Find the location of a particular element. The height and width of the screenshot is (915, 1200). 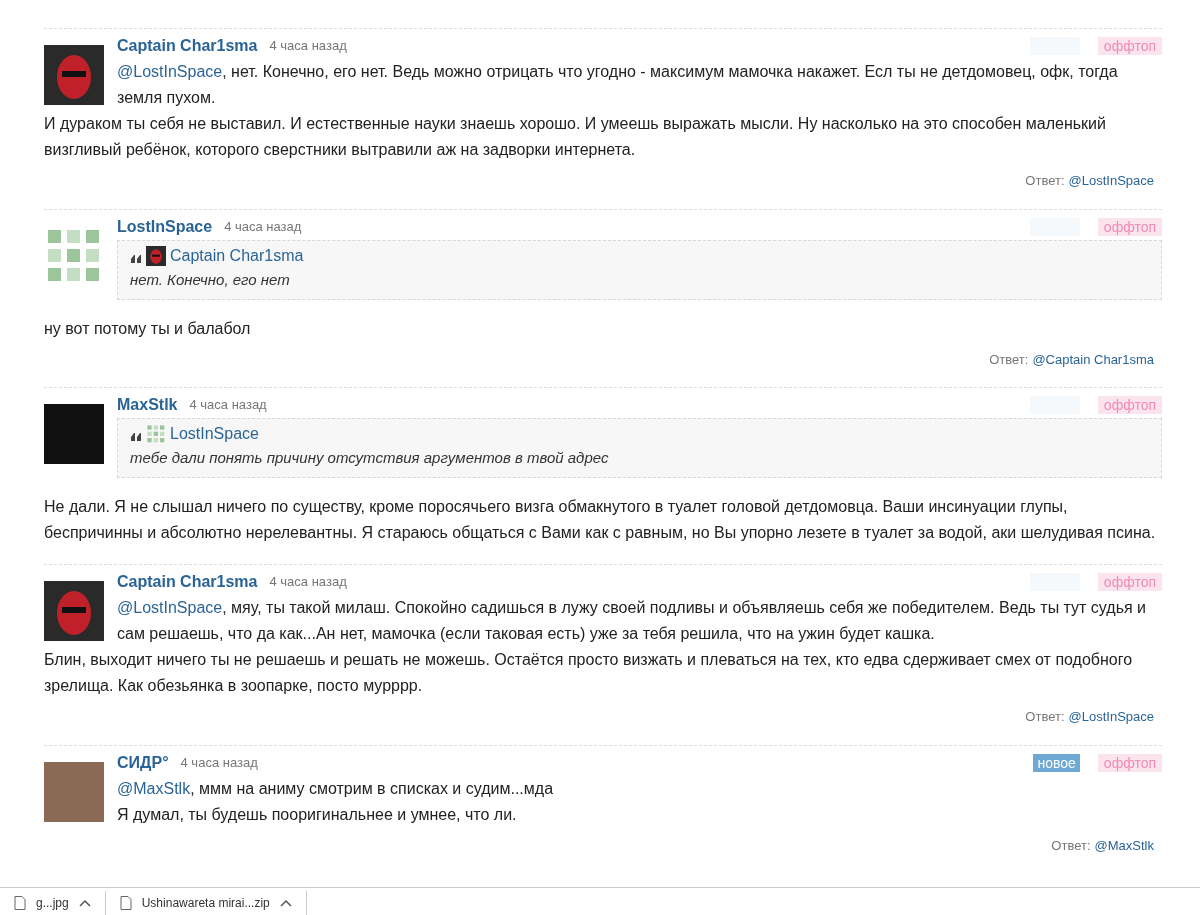

download-filename: Ushinawareta mirai...zip is located at coordinates (205, 903).